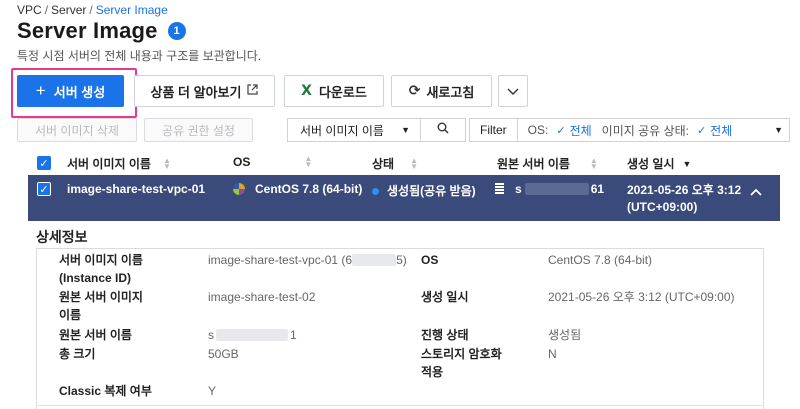  I want to click on detail-created-value: 2021-05-26 오후 3:12 (UTC+09:00), so click(641, 297).